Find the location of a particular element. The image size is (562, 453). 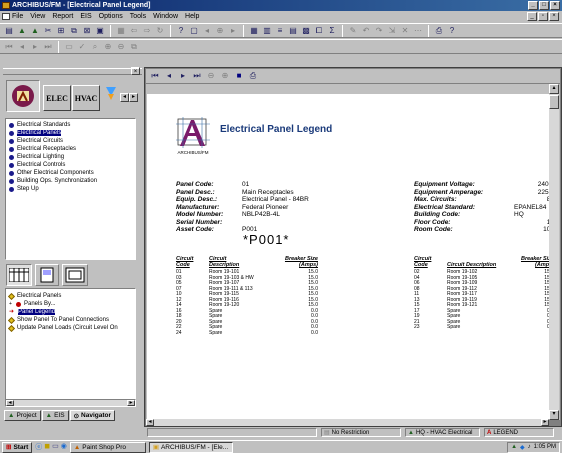

tree-item: Building Ops. Synchronization is located at coordinates (70, 181).